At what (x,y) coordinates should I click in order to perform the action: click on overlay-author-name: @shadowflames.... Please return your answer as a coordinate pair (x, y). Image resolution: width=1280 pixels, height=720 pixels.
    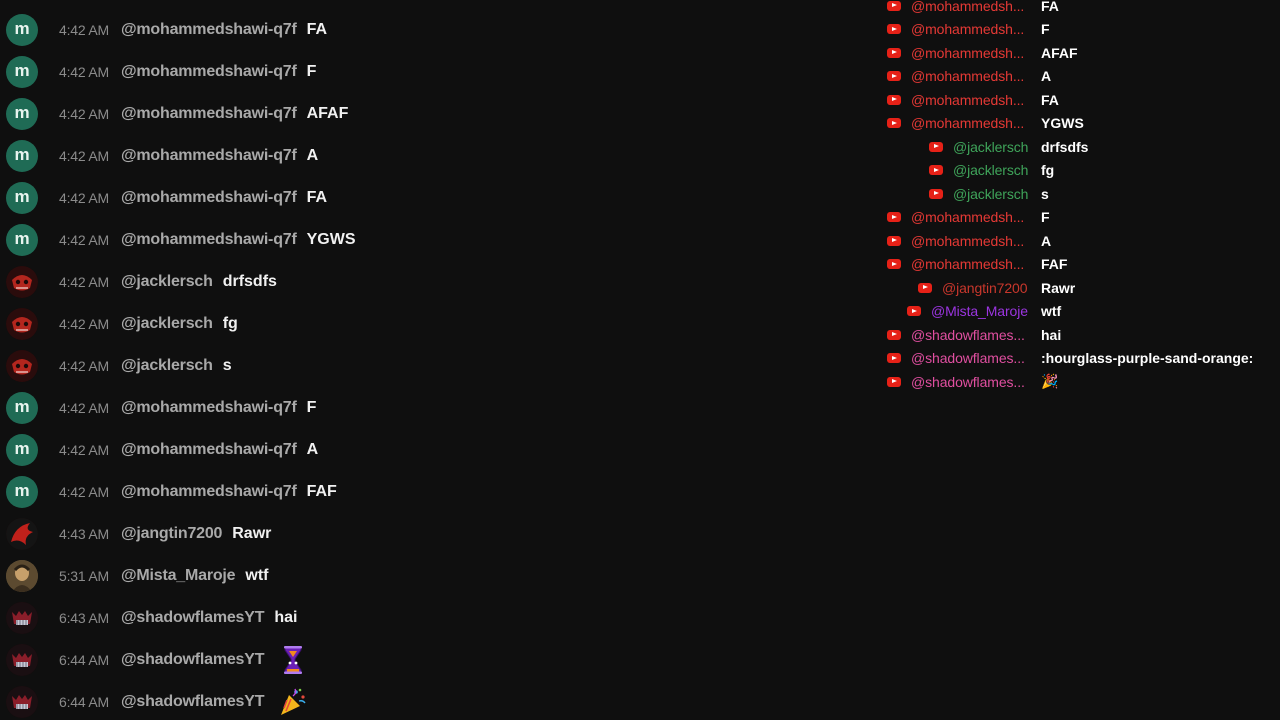
    Looking at the image, I should click on (968, 358).